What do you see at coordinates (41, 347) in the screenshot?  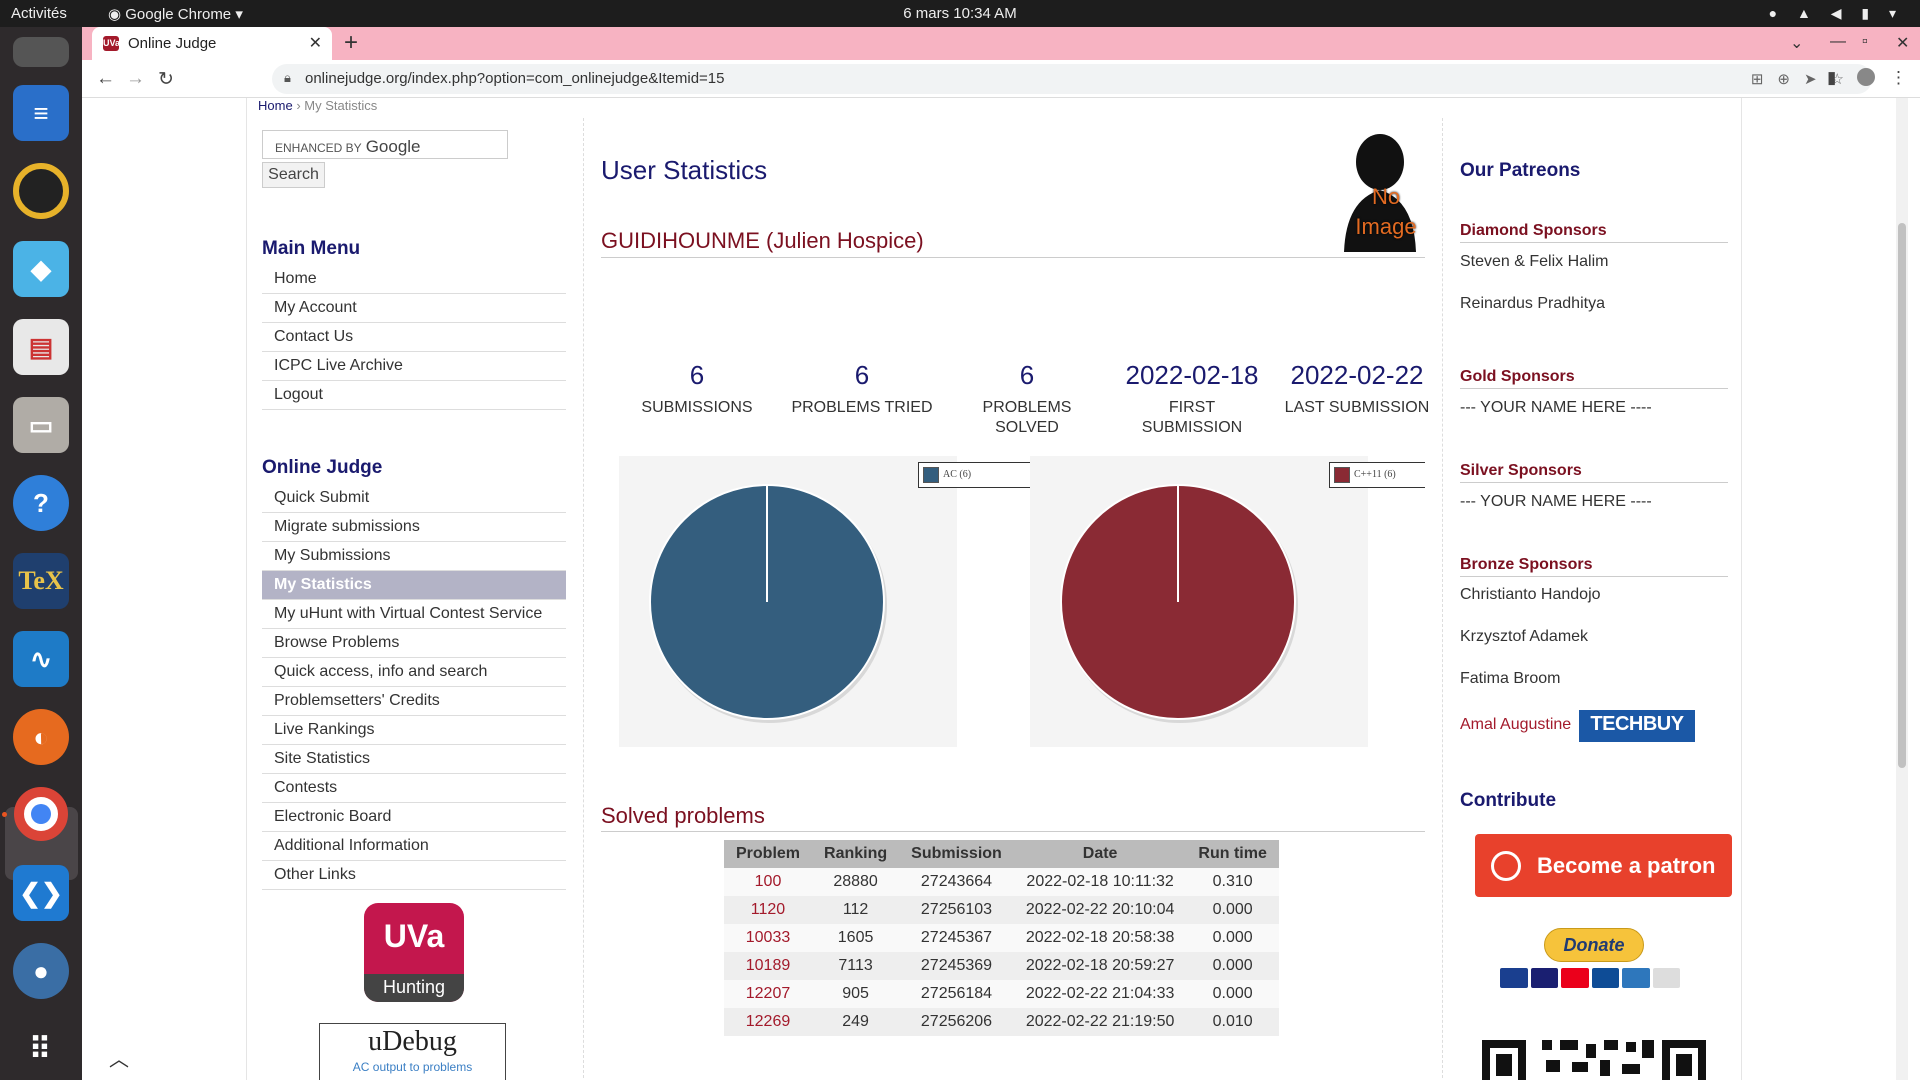 I see `document-viewer-icon: ▤` at bounding box center [41, 347].